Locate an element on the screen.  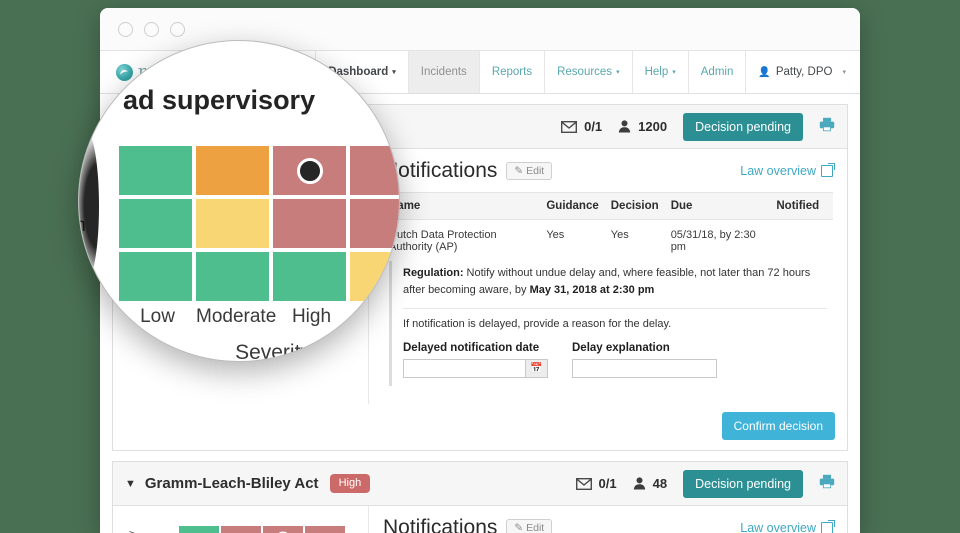
law-overview-label: Law overview is located at coordinates (778, 171).